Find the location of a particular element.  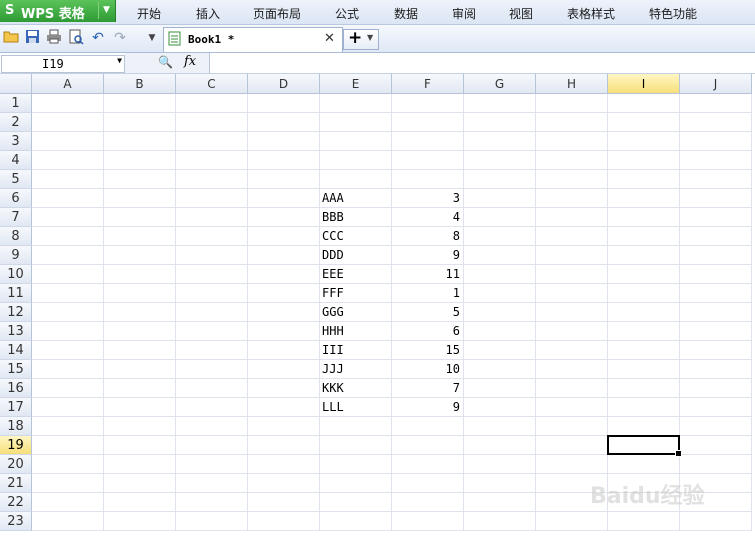

cell-F22 is located at coordinates (428, 502).